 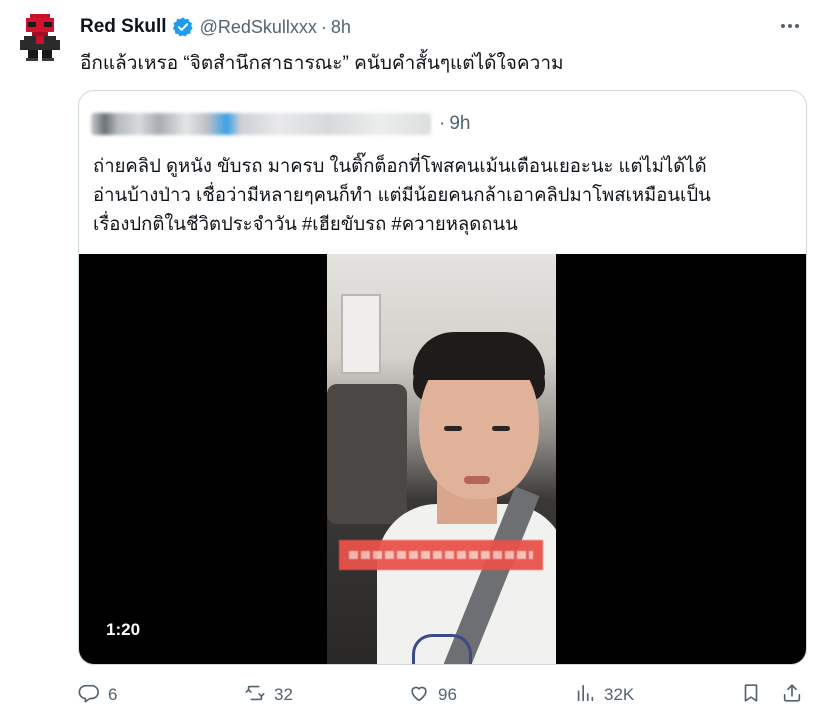 I want to click on handle: @RedSkullxxx, so click(x=258, y=27).